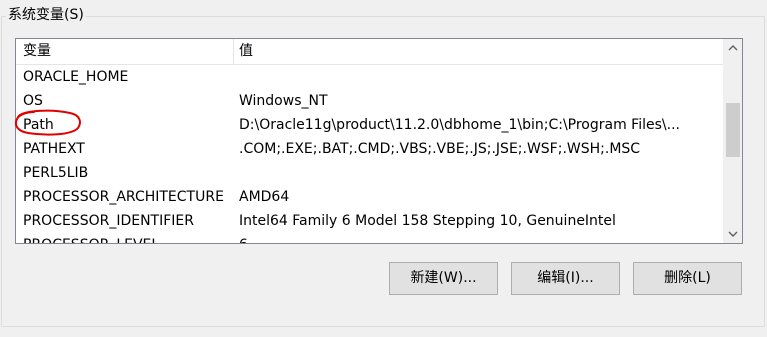 The image size is (767, 337). Describe the element at coordinates (56, 173) in the screenshot. I see `row-name: PERL5LIB` at that location.